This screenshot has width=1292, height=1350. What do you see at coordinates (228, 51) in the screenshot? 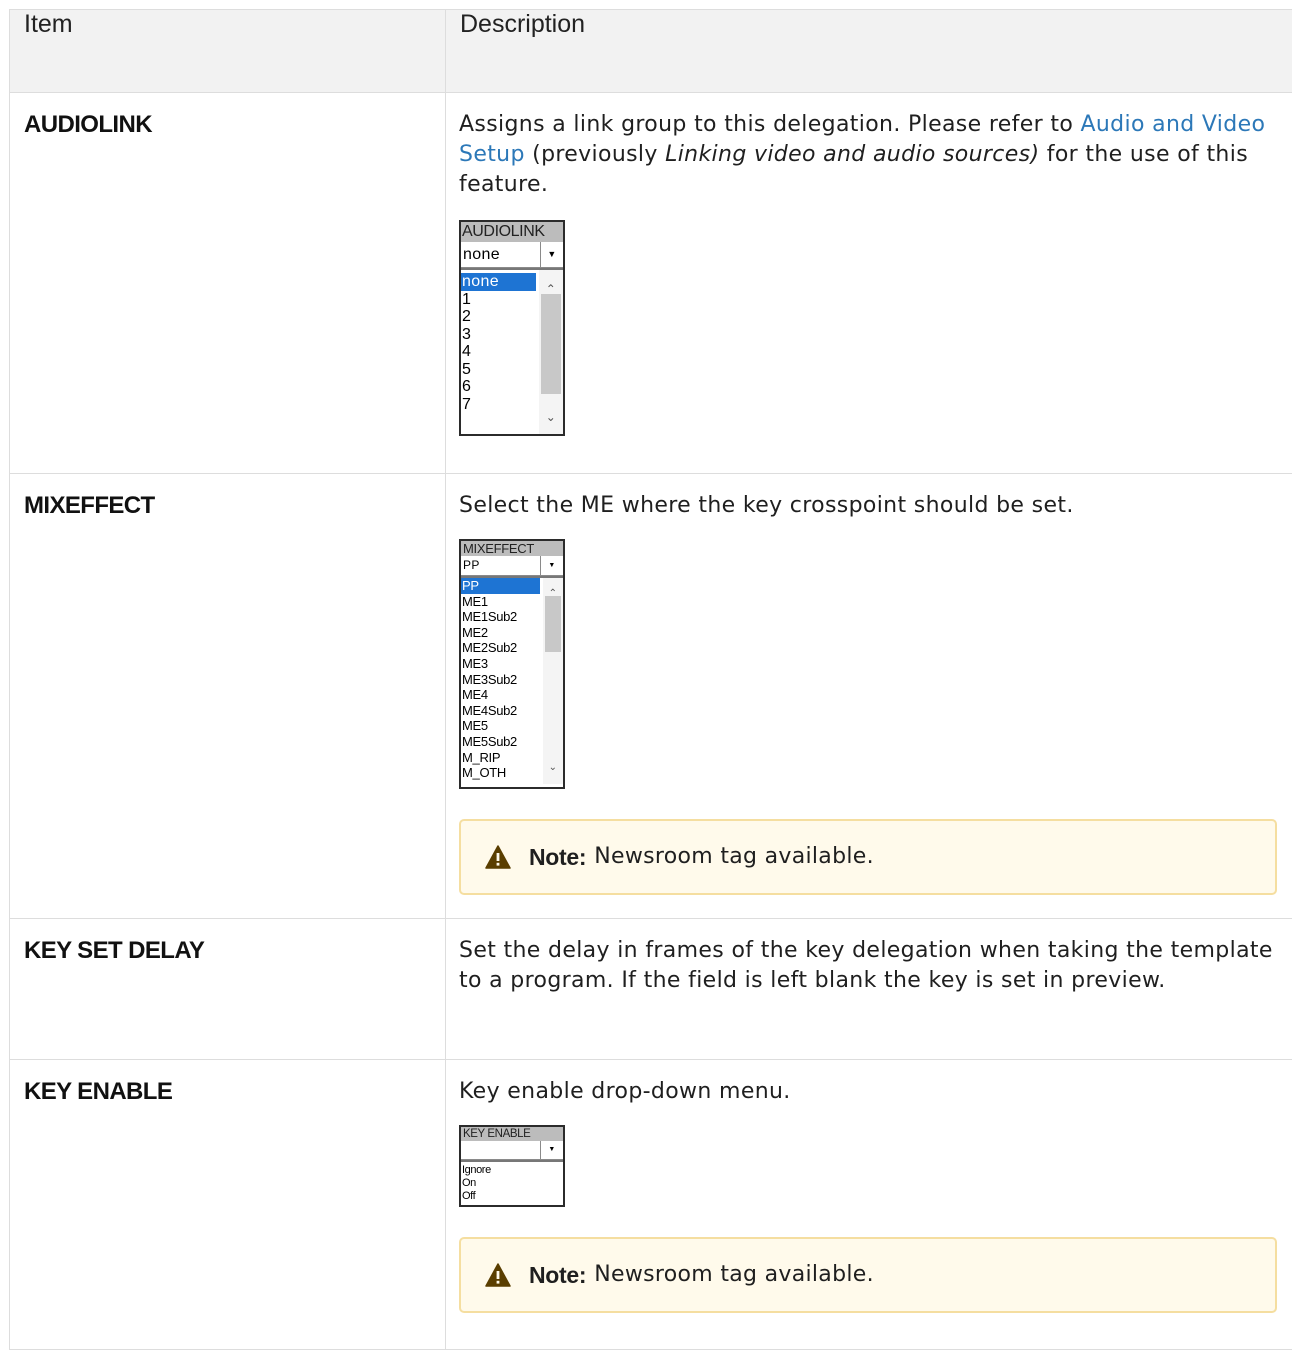
I see `header-item: Item` at bounding box center [228, 51].